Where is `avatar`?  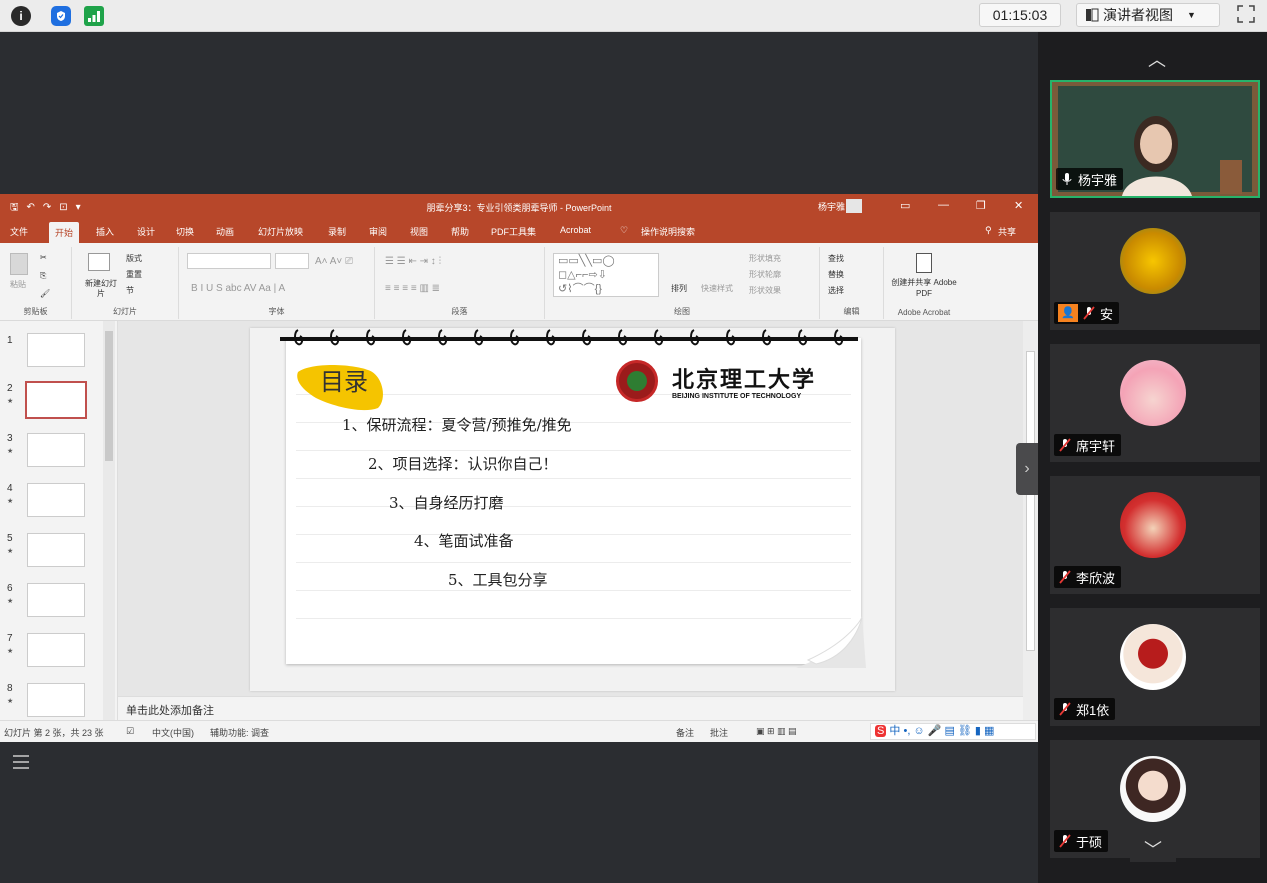 avatar is located at coordinates (1153, 393).